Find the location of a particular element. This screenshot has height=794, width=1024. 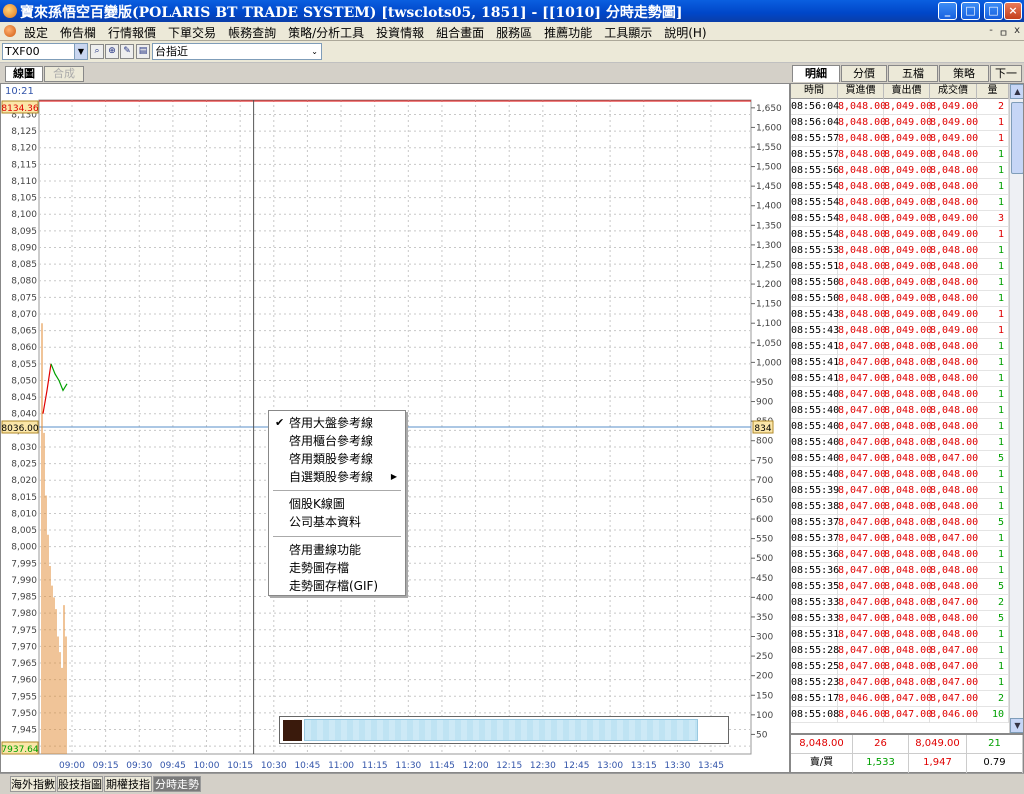

x-tick-label: 09:30 is located at coordinates (139, 766).